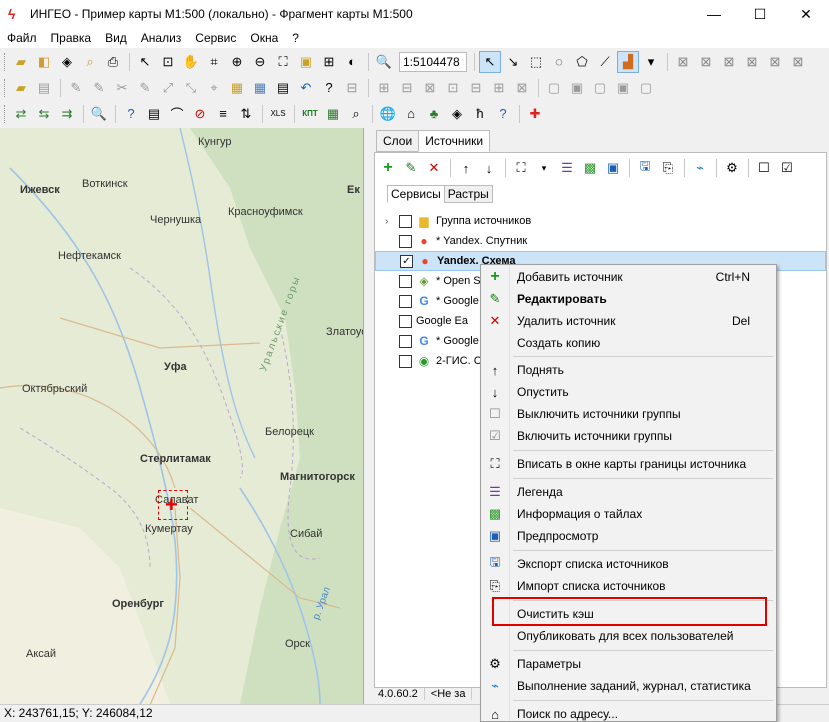 The height and width of the screenshot is (722, 829). I want to click on menu-view: Вид, so click(116, 38).